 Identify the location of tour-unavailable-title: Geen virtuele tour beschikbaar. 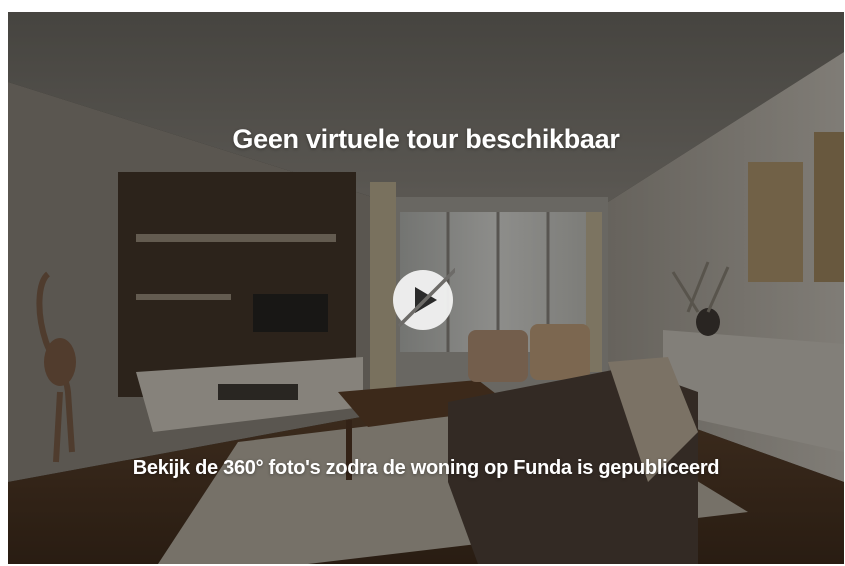
(426, 139).